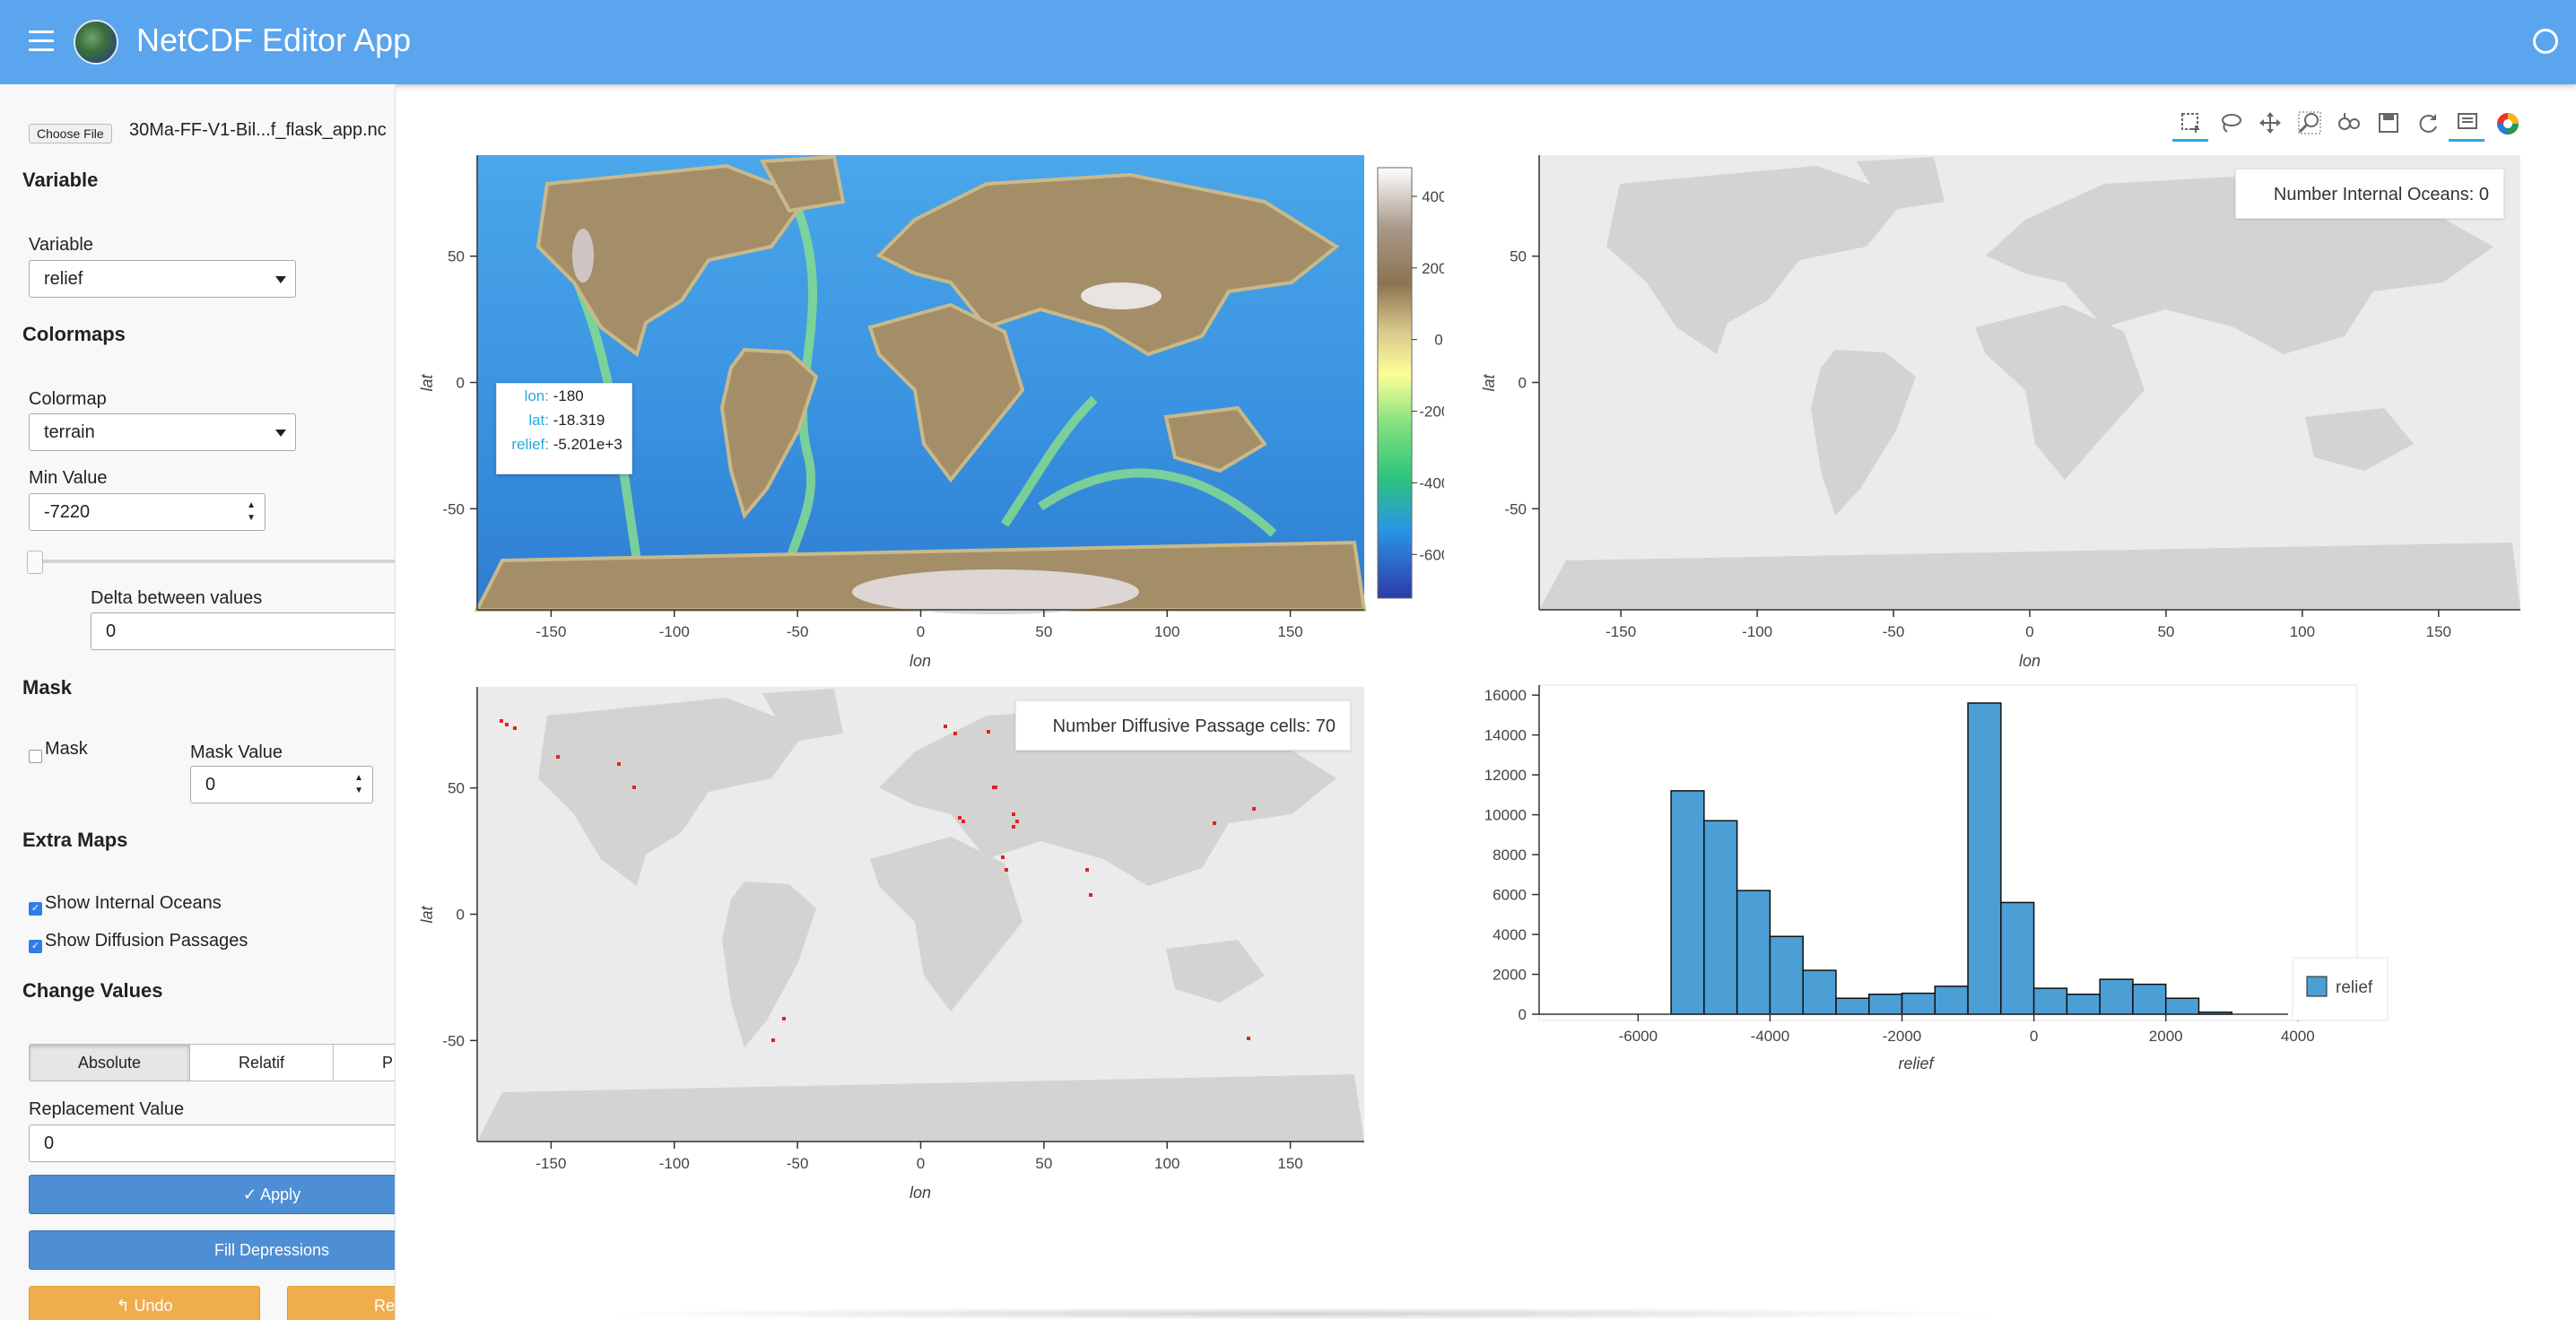 This screenshot has height=1320, width=2576. Describe the element at coordinates (66, 749) in the screenshot. I see `mask-checkbox-label: Mask` at that location.